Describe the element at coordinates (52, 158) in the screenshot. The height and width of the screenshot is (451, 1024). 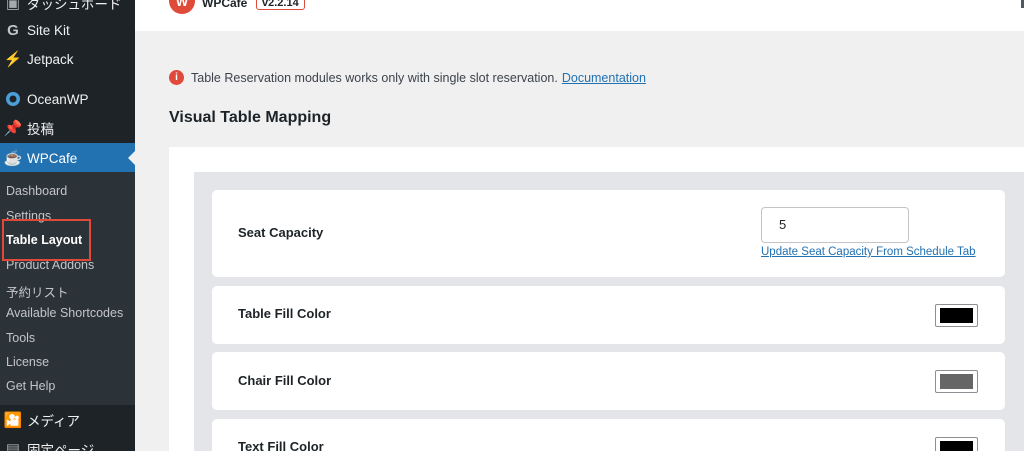
I see `sidebar-item-label: WPCafe` at that location.